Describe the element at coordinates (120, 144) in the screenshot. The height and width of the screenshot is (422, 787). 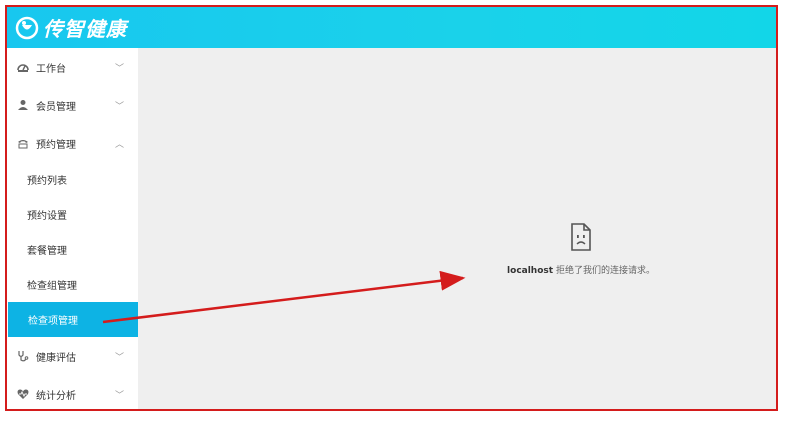
I see `chevron-up-icon: ︿` at that location.